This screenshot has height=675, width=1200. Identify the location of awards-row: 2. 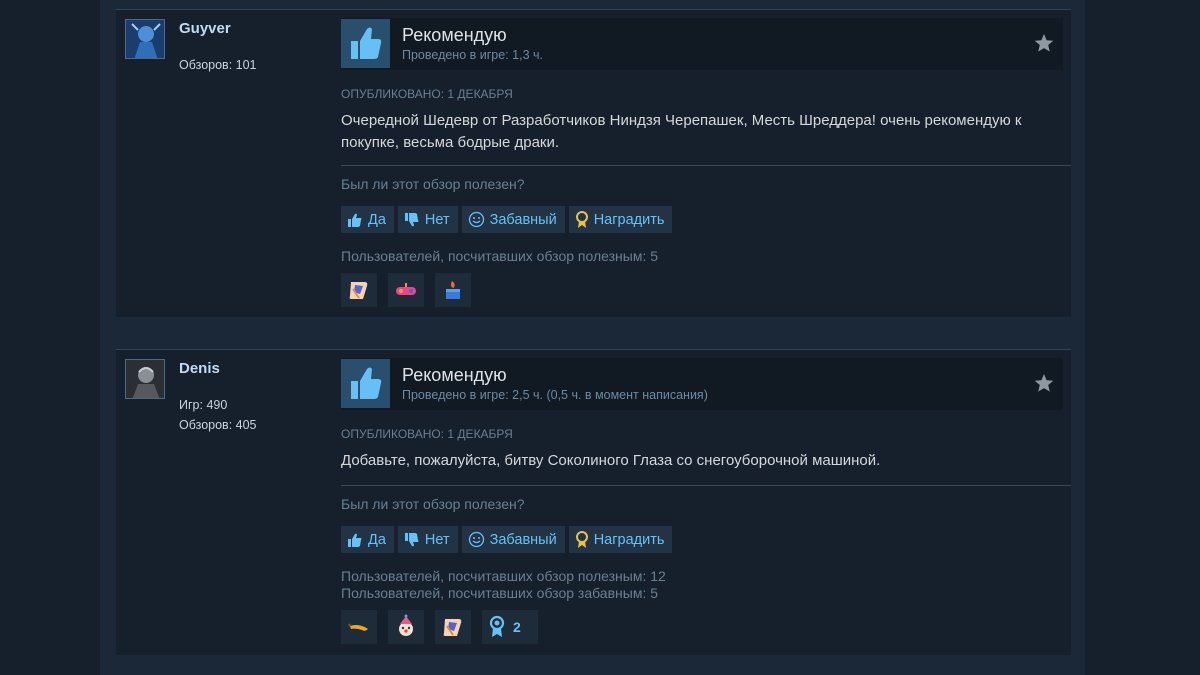
(439, 627).